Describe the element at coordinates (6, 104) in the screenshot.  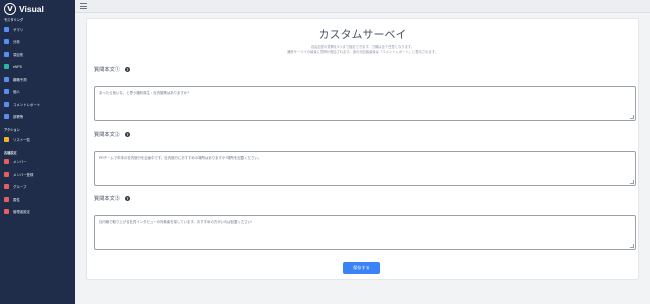
I see `comment-icon` at that location.